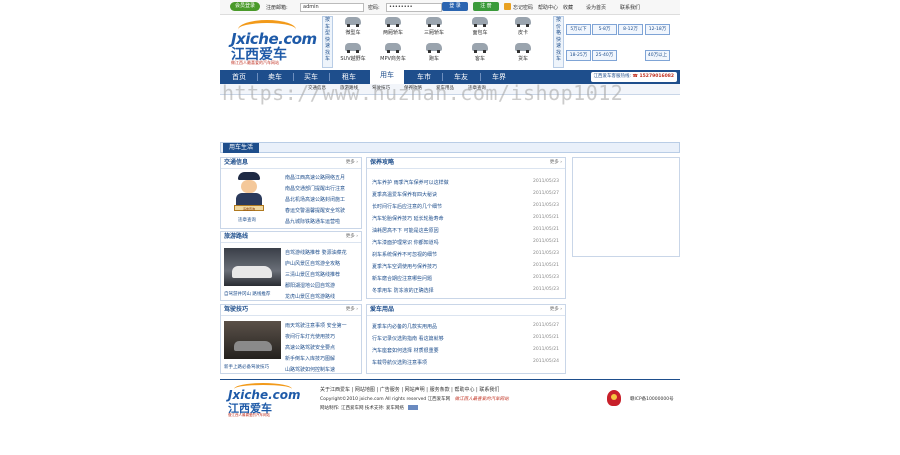  I want to click on list-date: 2011/05/23, so click(546, 181).